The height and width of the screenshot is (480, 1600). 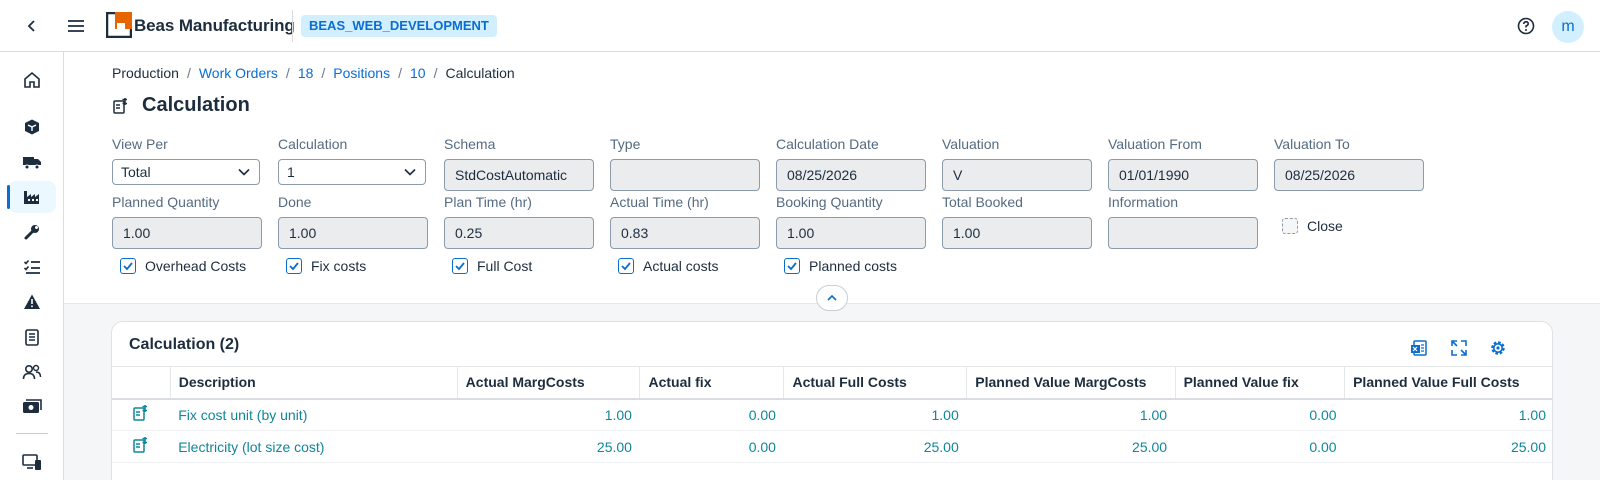 What do you see at coordinates (32, 302) in the screenshot?
I see `nav-alerts` at bounding box center [32, 302].